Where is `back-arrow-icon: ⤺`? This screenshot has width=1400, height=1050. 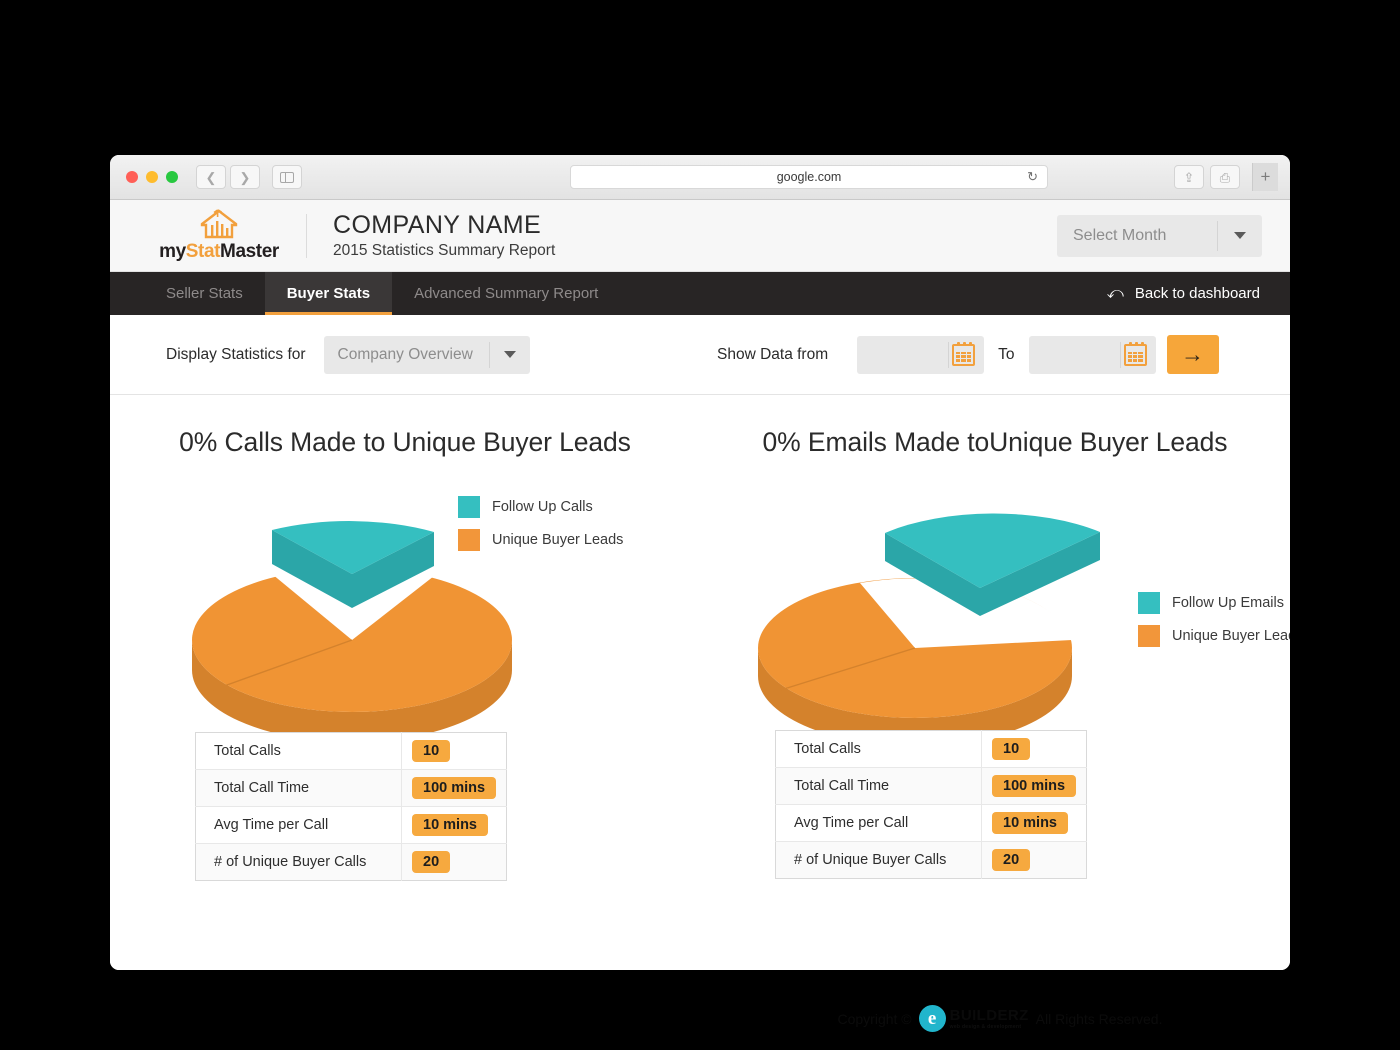 back-arrow-icon: ⤺ is located at coordinates (1115, 293).